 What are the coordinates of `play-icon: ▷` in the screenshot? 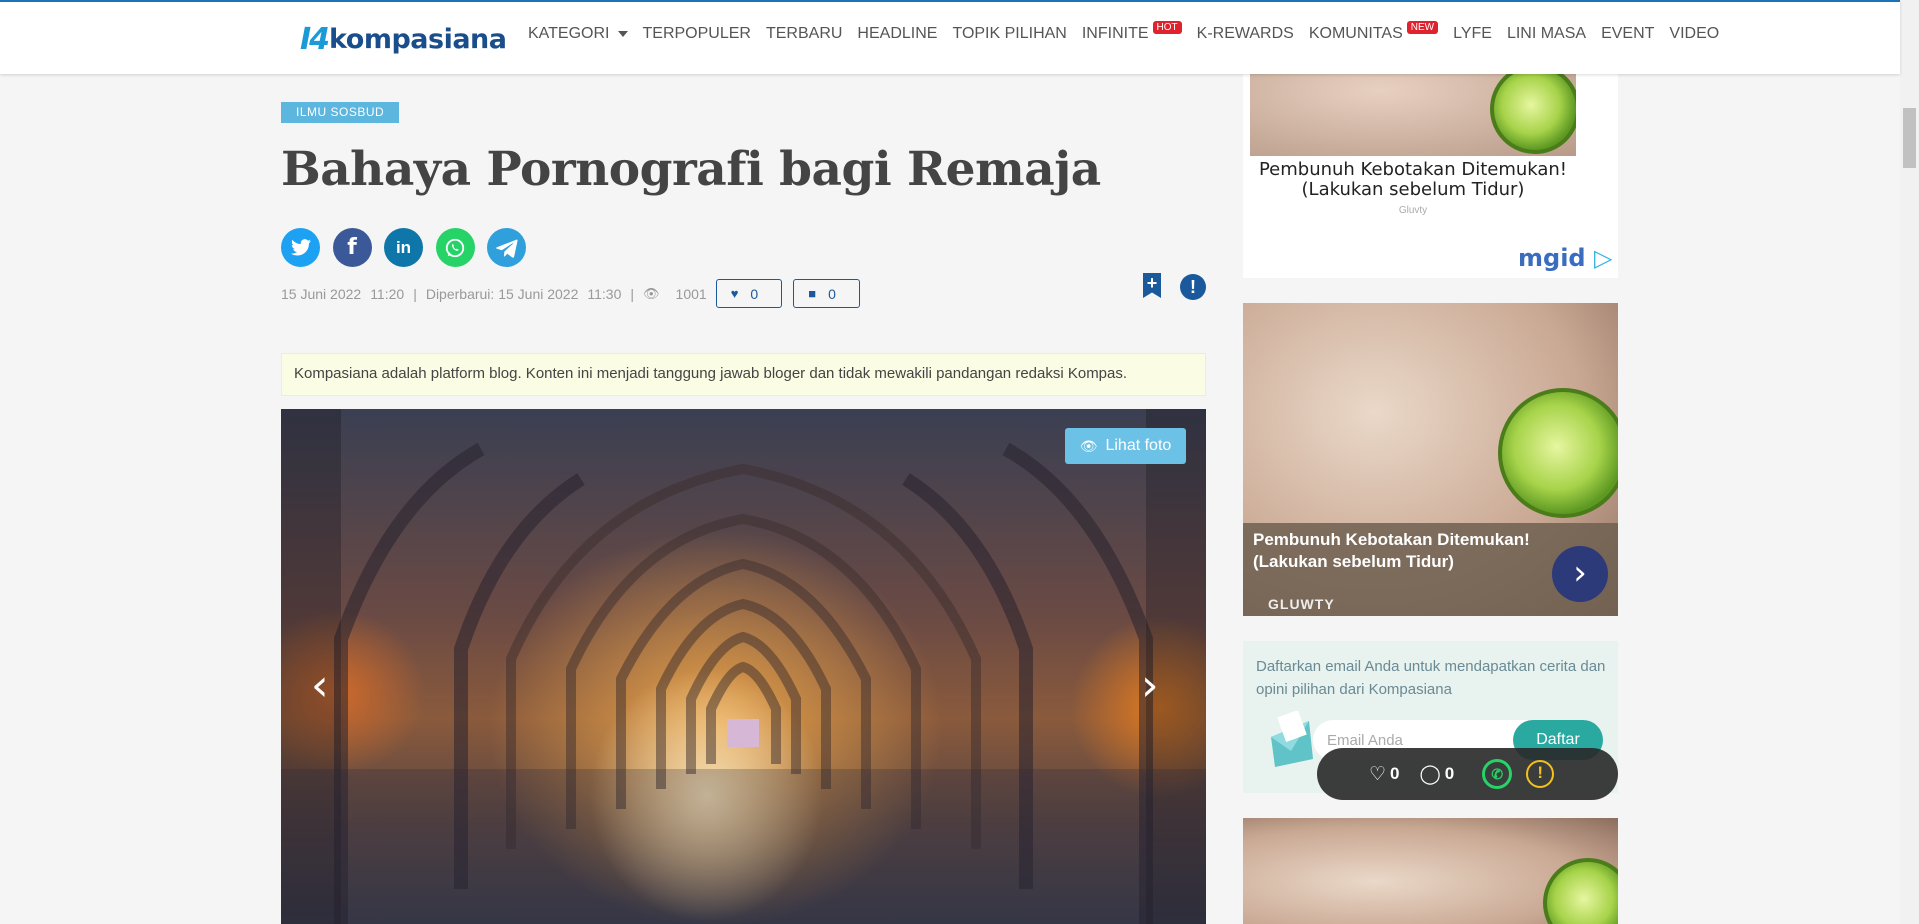 It's located at (1603, 258).